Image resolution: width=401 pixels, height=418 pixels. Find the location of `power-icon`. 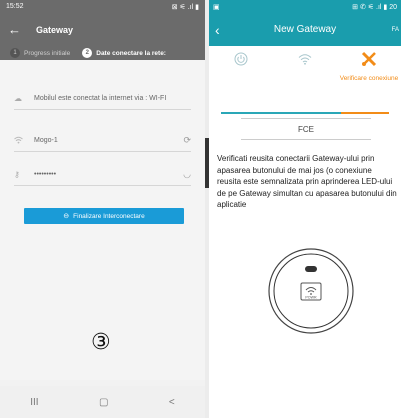

power-icon is located at coordinates (241, 59).